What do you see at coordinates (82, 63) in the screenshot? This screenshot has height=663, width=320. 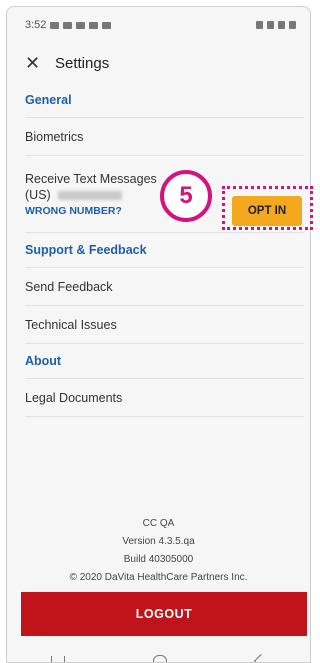 I see `page-title: Settings` at bounding box center [82, 63].